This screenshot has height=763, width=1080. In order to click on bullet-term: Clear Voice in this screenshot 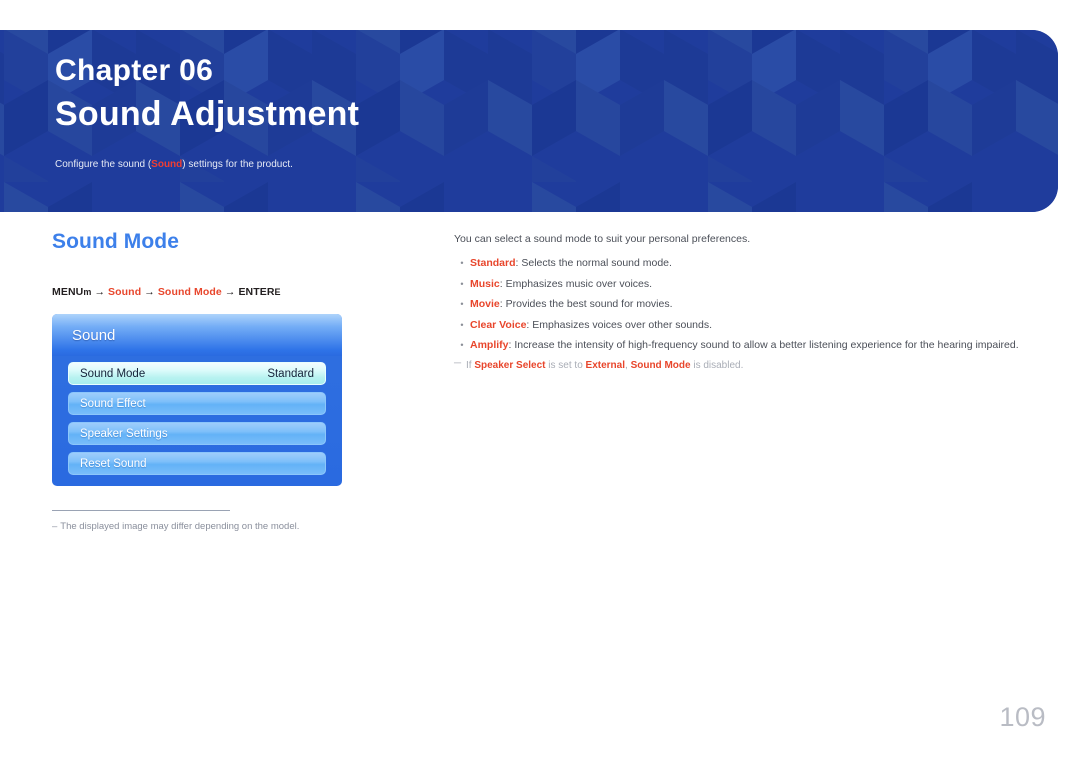, I will do `click(498, 324)`.